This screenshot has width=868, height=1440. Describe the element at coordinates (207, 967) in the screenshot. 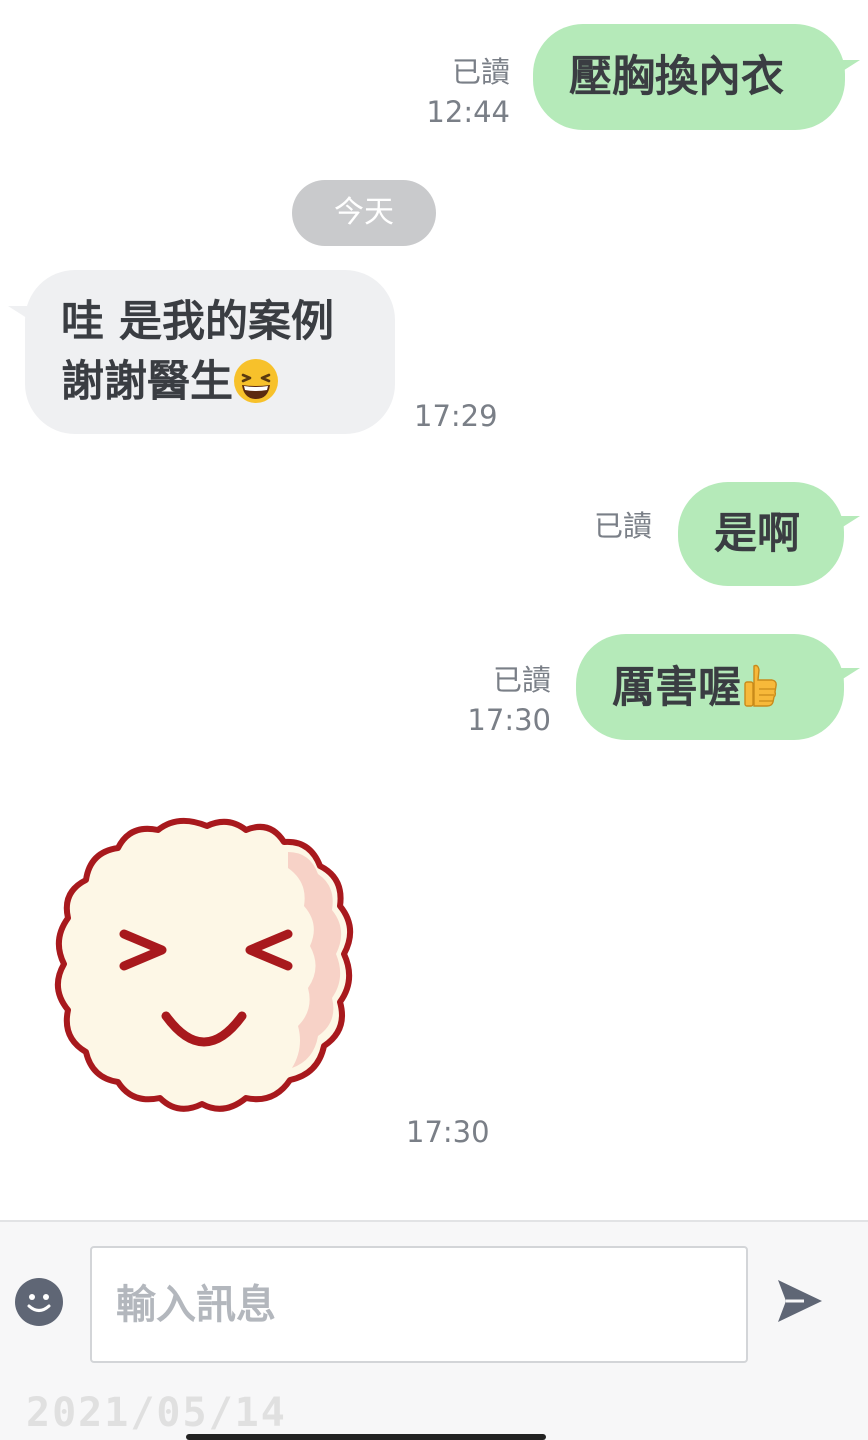

I see `smiling-cloud-sticker` at that location.